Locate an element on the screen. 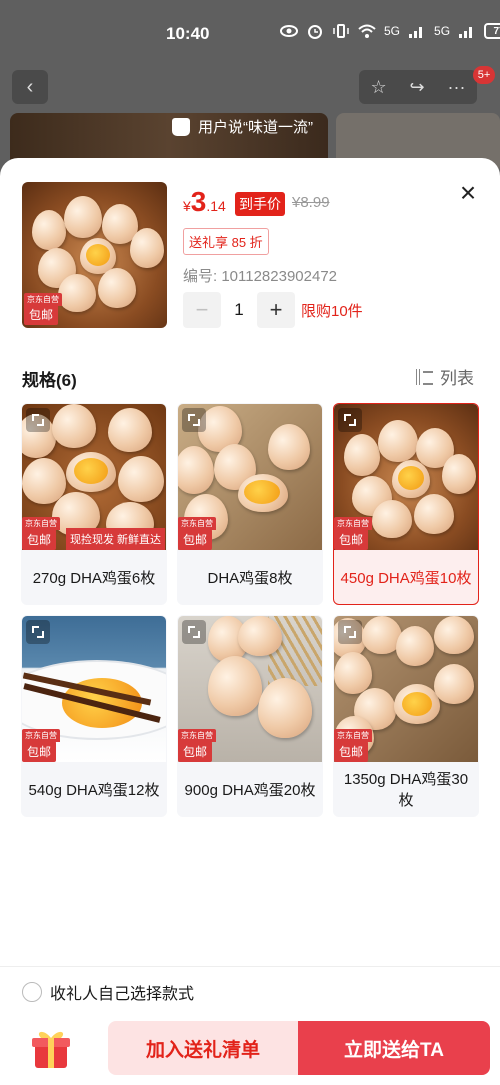 Image resolution: width=500 pixels, height=1085 pixels. top-actions: ☆ ↪ ··· is located at coordinates (418, 87).